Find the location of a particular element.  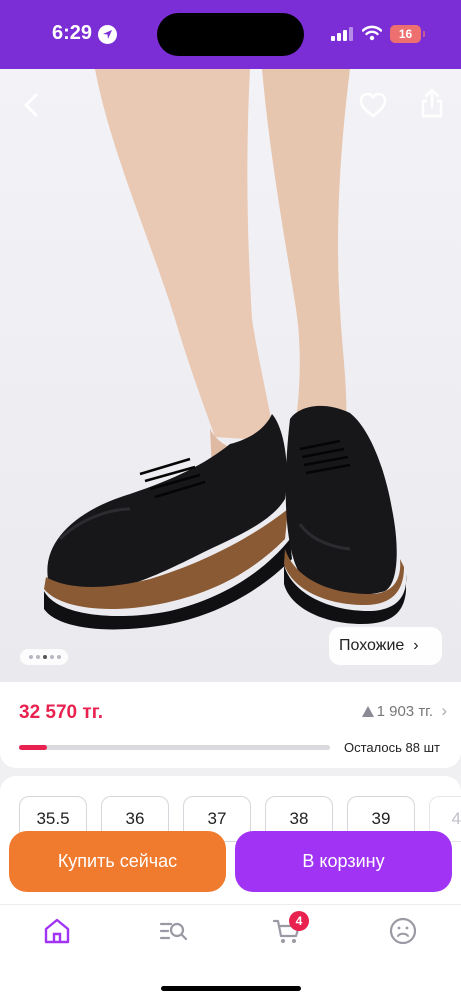

similar-button: Похожие › is located at coordinates (385, 646).